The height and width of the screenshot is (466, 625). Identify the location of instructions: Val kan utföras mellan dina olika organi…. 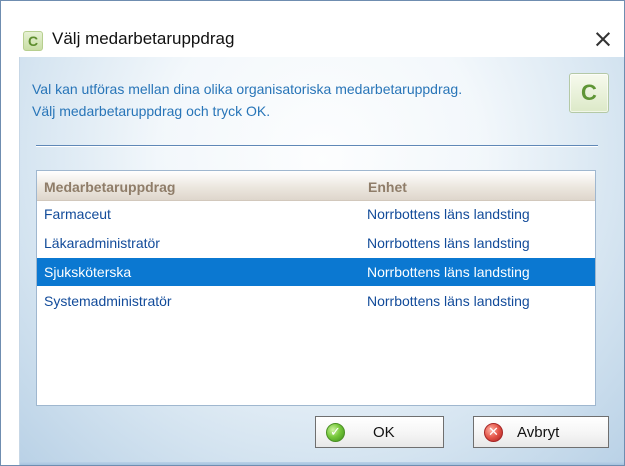
(247, 100).